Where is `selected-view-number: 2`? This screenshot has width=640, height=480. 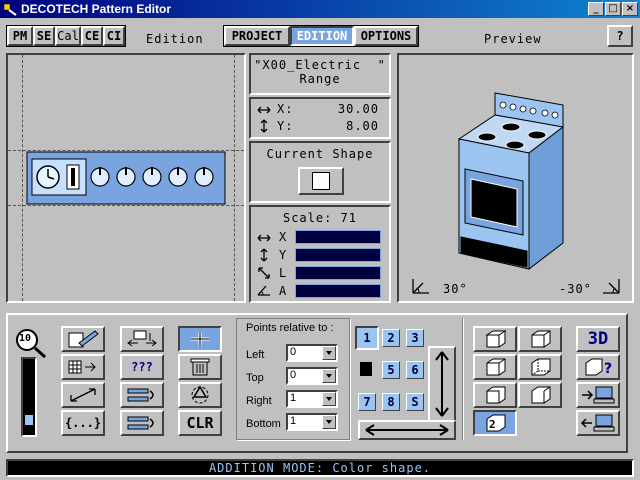
selected-view-number: 2 is located at coordinates (492, 424).